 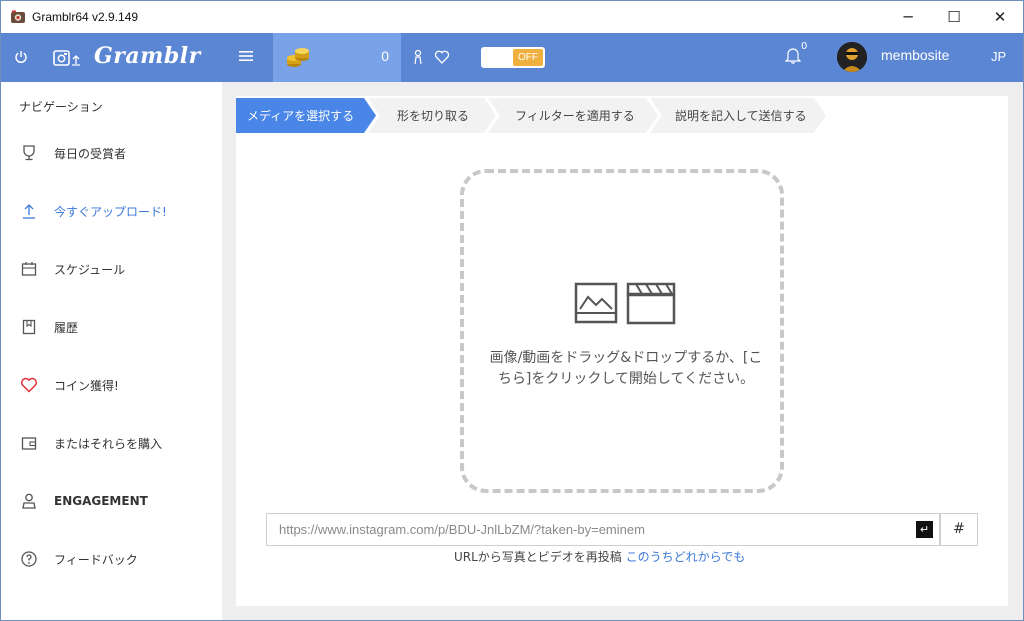 I want to click on dropzone-instructions: 画像/動画をドラッグ&ドロップするか、[こちら]をクリックして開始してください。, so click(x=626, y=368).